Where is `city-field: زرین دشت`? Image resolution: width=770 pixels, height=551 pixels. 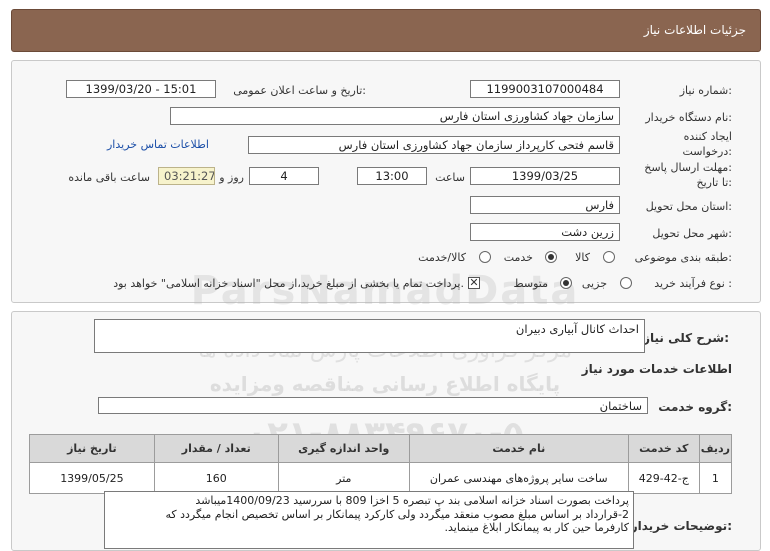 city-field: زرین دشت is located at coordinates (545, 232).